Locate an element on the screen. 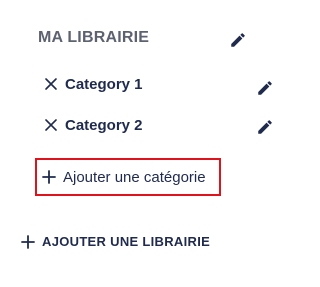 This screenshot has height=287, width=320. add-library-button: AJOUTER UNE LIBRAIRIE is located at coordinates (115, 241).